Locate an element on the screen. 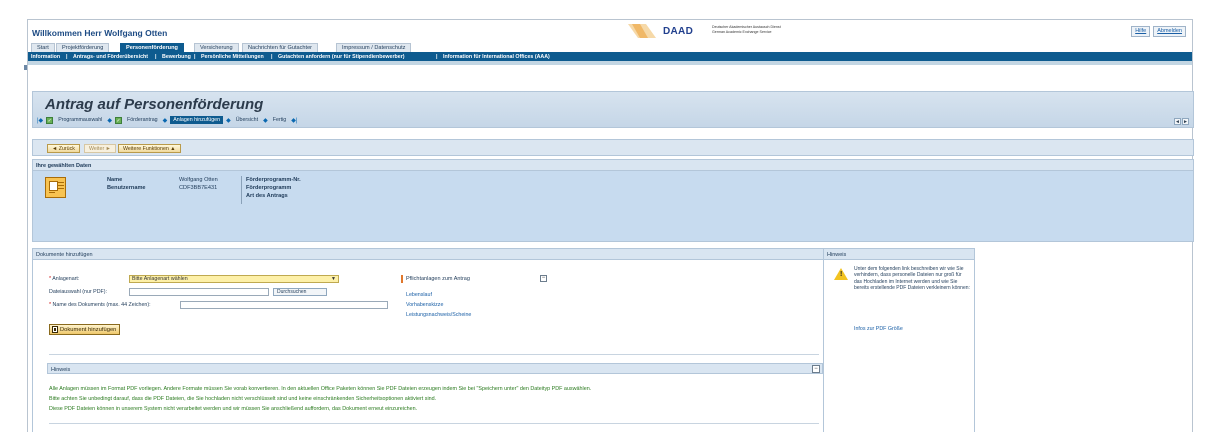 The image size is (1210, 432). daad-logo-icon is located at coordinates (642, 31).